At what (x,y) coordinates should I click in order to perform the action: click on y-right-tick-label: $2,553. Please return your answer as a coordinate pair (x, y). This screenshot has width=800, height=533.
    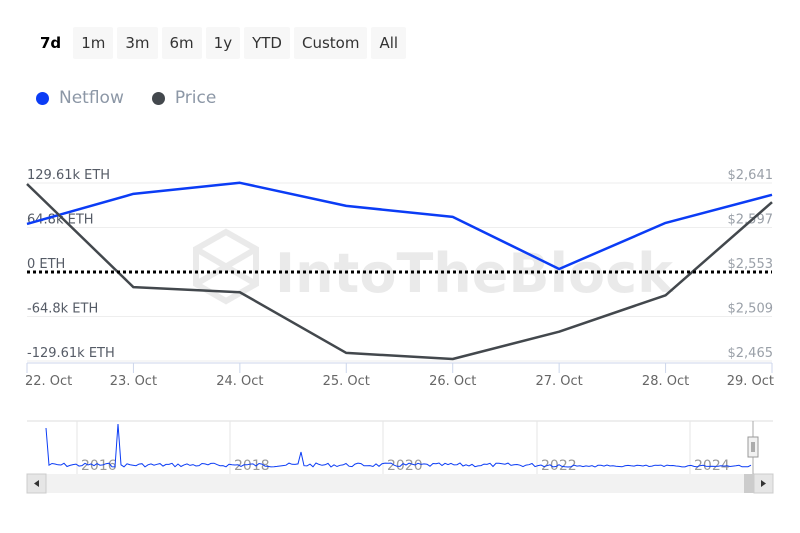
    Looking at the image, I should click on (751, 264).